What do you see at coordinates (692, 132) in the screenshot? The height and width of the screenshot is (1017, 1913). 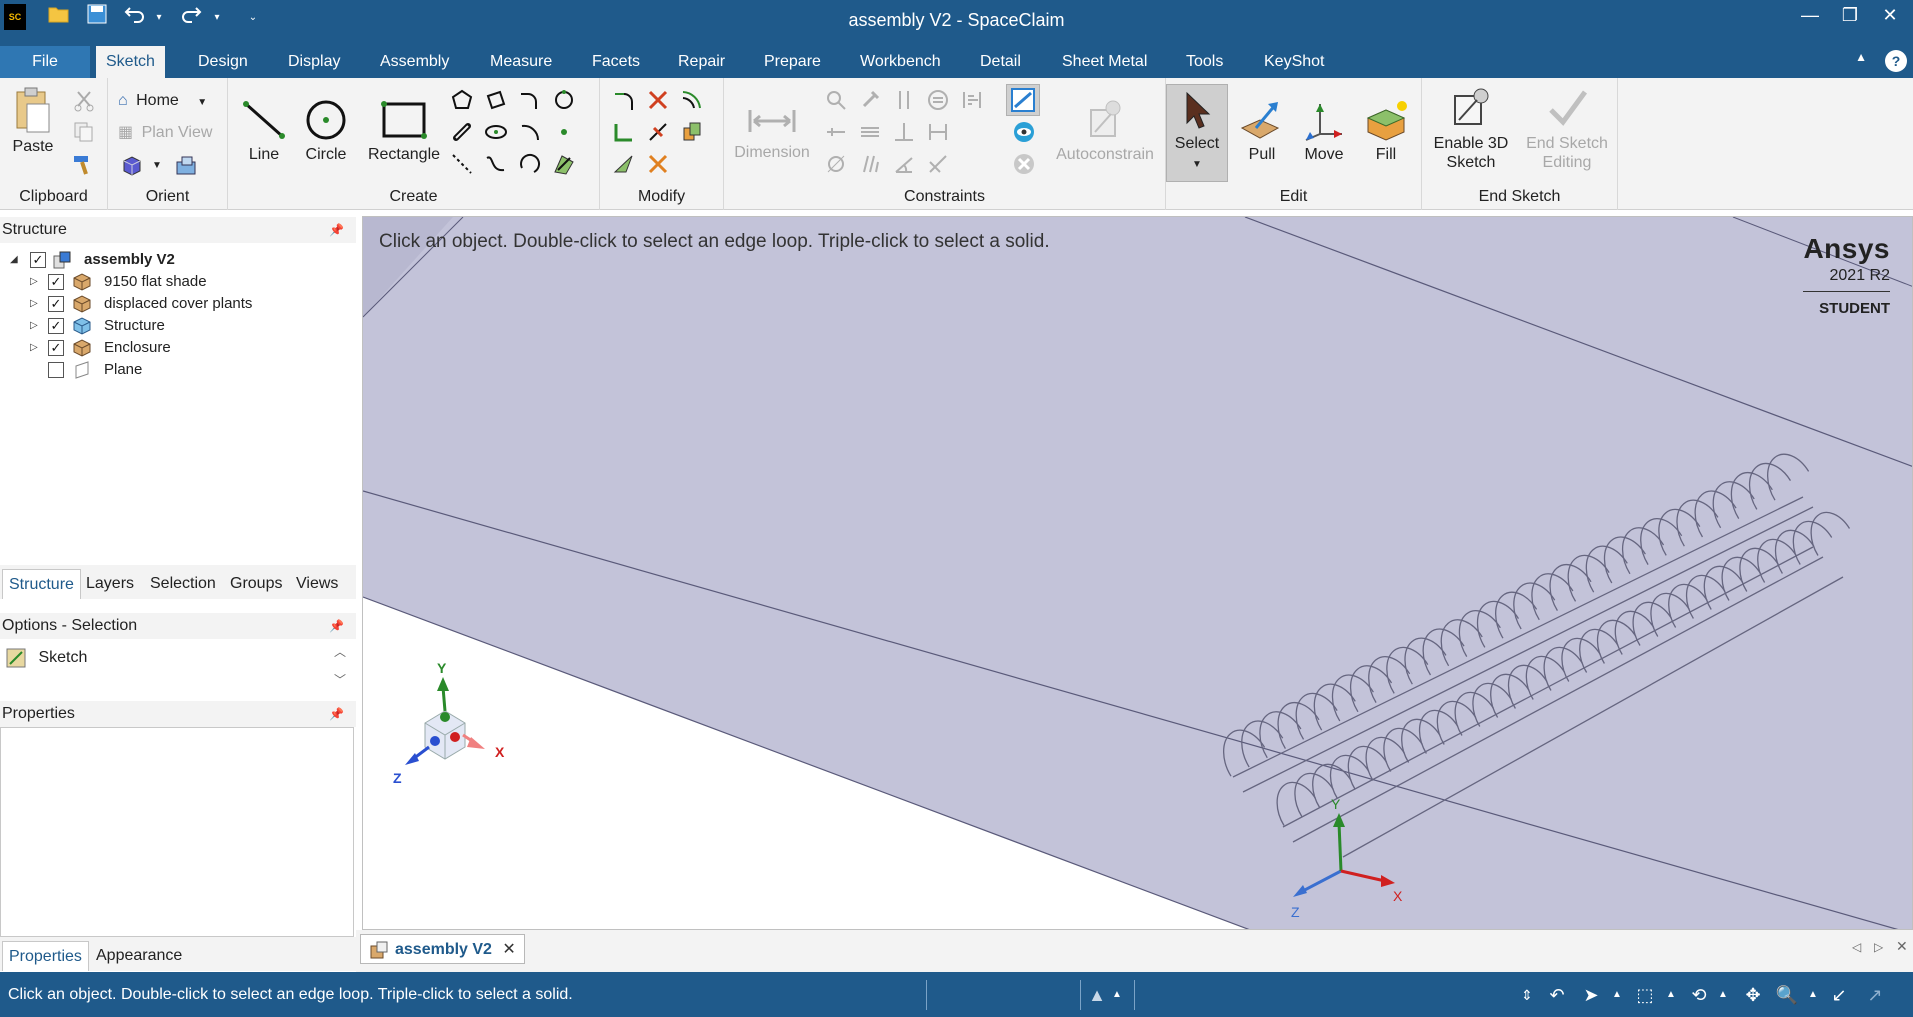 I see `project-icon` at bounding box center [692, 132].